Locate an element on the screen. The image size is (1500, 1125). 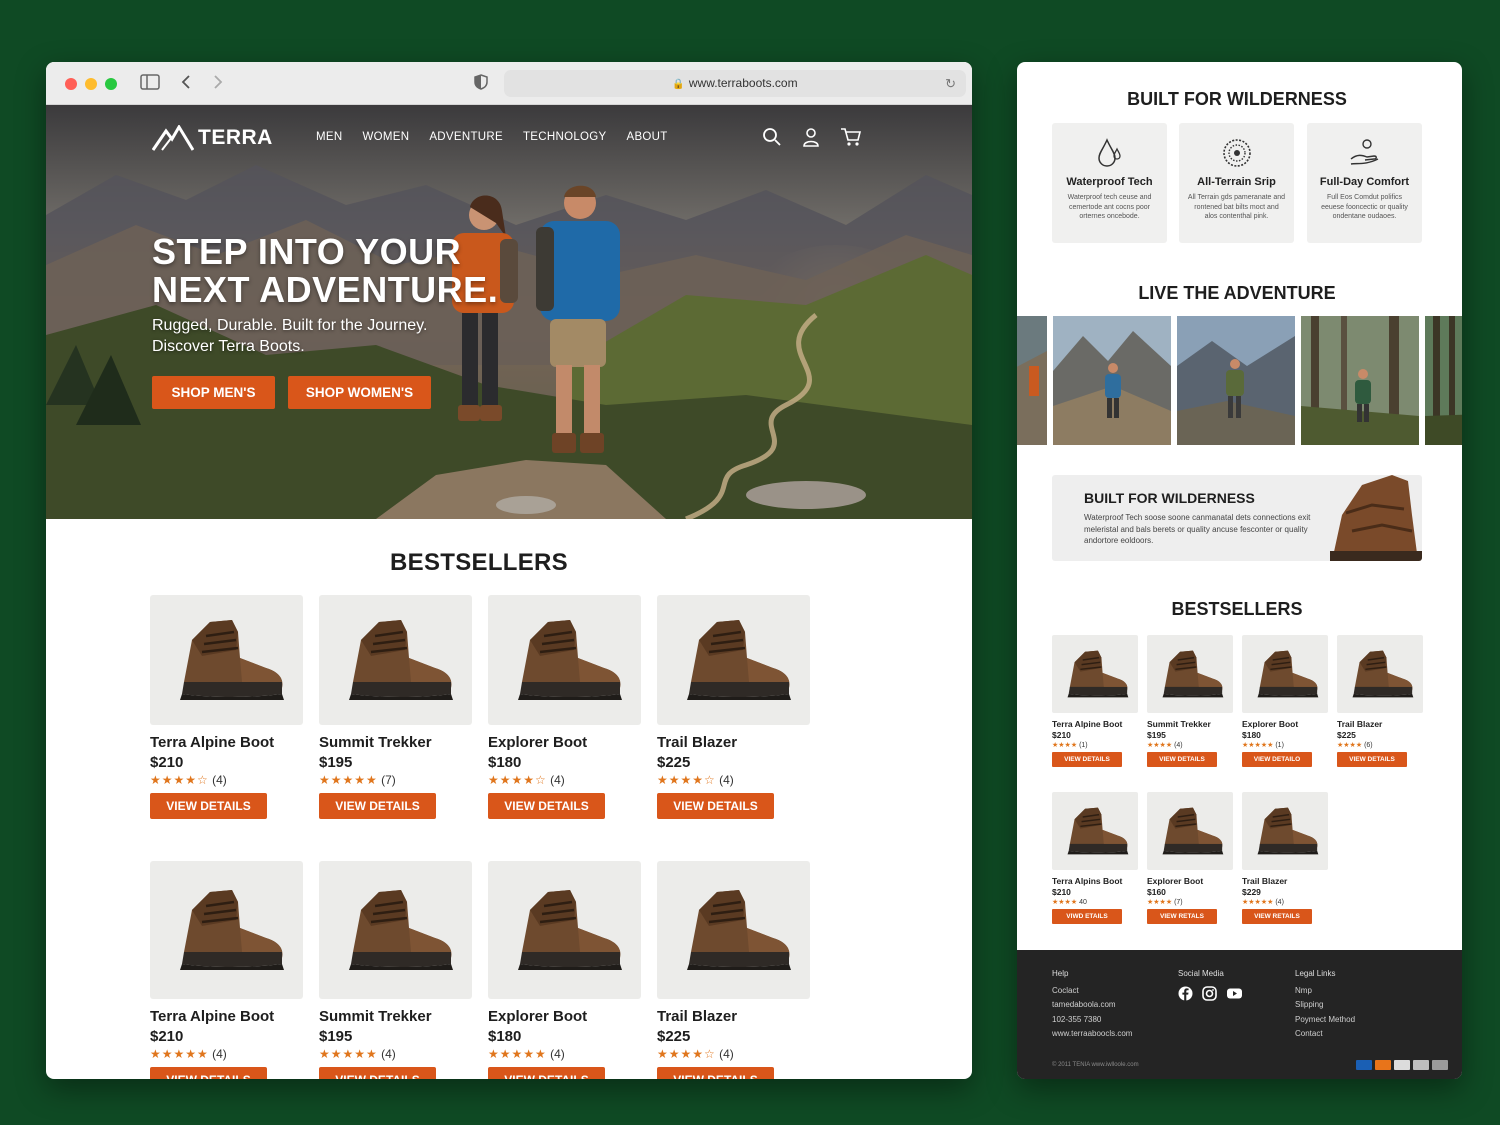
review-count: (1) is located at coordinates (1279, 745).